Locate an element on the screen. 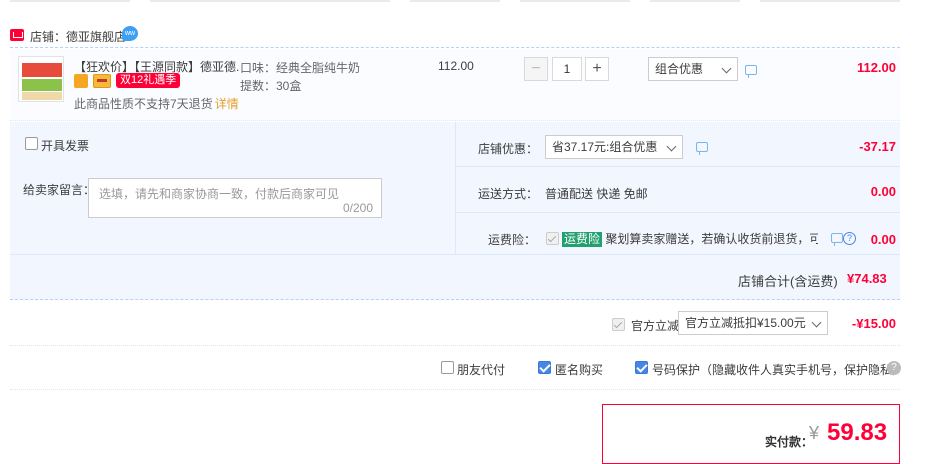 The width and height of the screenshot is (940, 464). shipping-label: 运送方式： is located at coordinates (508, 194).